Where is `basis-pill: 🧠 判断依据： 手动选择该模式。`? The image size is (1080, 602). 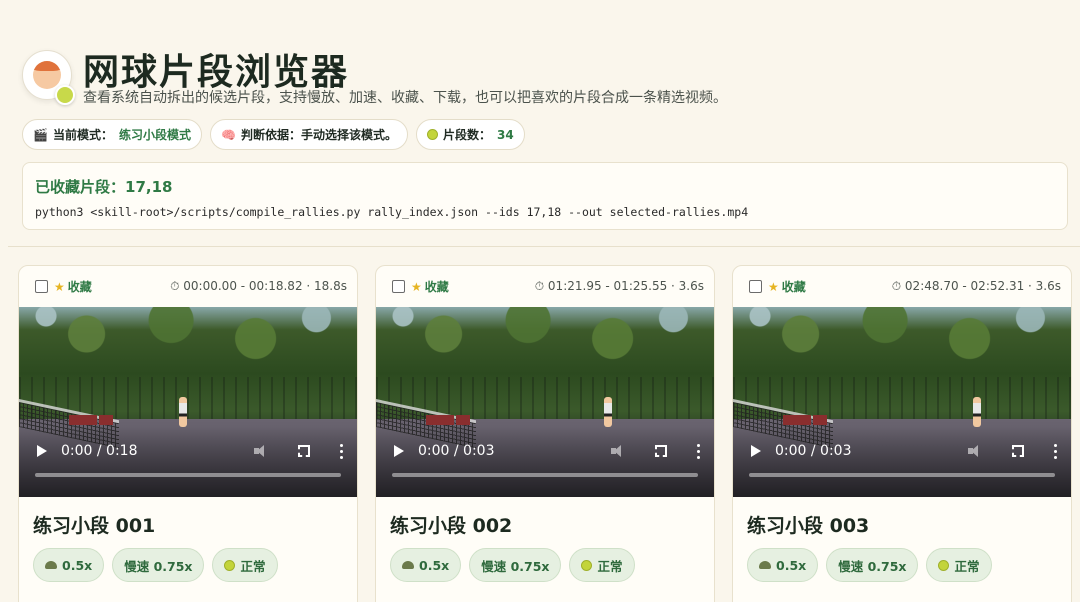
basis-pill: 🧠 判断依据： 手动选择该模式。 is located at coordinates (308, 134).